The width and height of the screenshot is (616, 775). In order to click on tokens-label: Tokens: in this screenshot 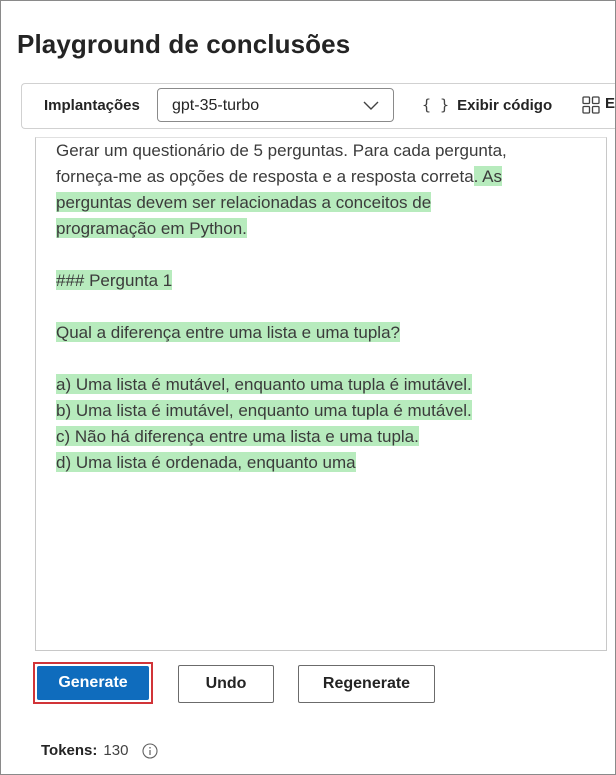, I will do `click(69, 750)`.